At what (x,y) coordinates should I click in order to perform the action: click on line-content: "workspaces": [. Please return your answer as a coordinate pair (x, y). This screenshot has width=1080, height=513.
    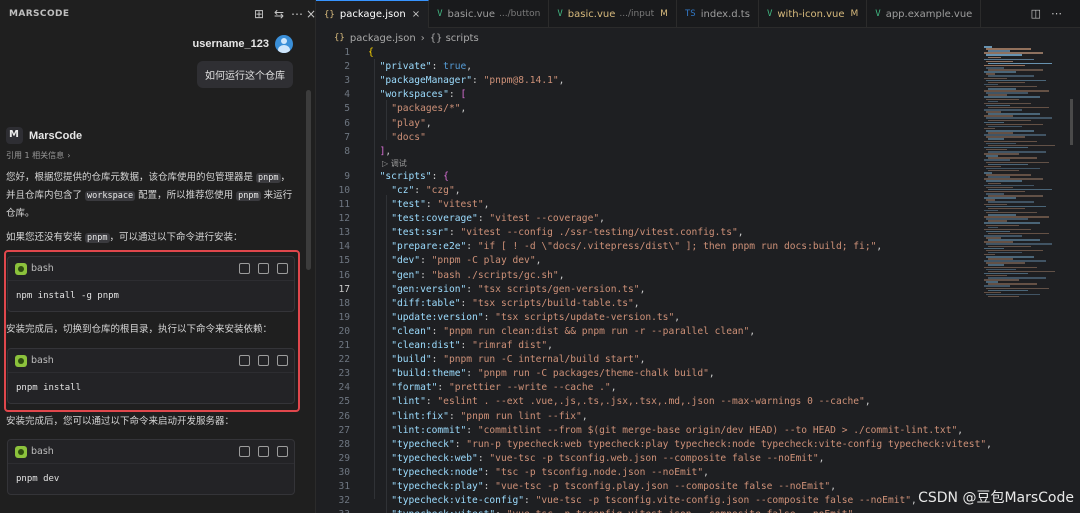
    Looking at the image, I should click on (423, 95).